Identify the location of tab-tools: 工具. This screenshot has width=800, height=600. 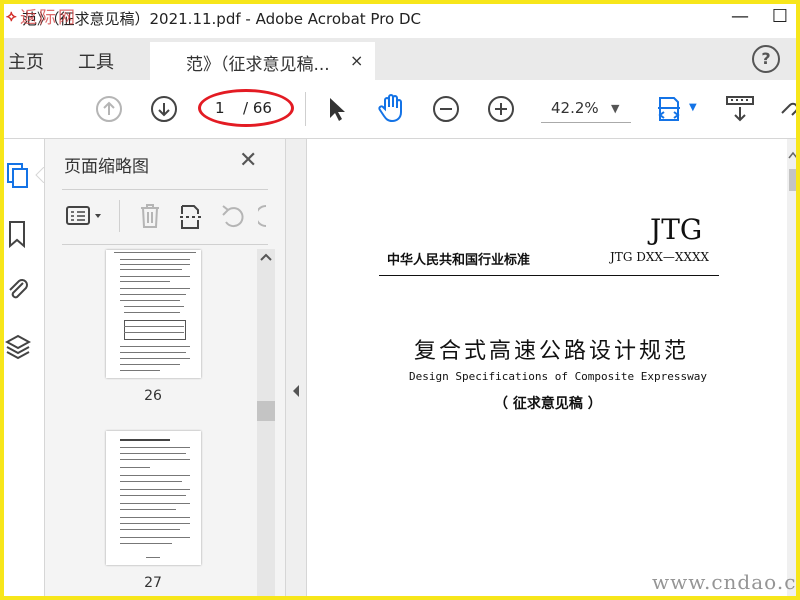
(96, 61).